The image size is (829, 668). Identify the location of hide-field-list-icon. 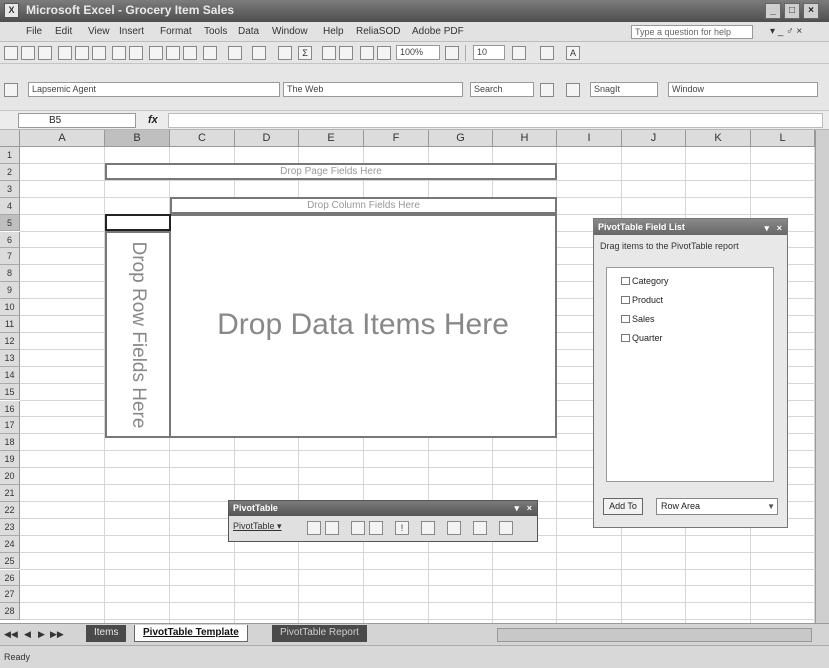
(480, 528).